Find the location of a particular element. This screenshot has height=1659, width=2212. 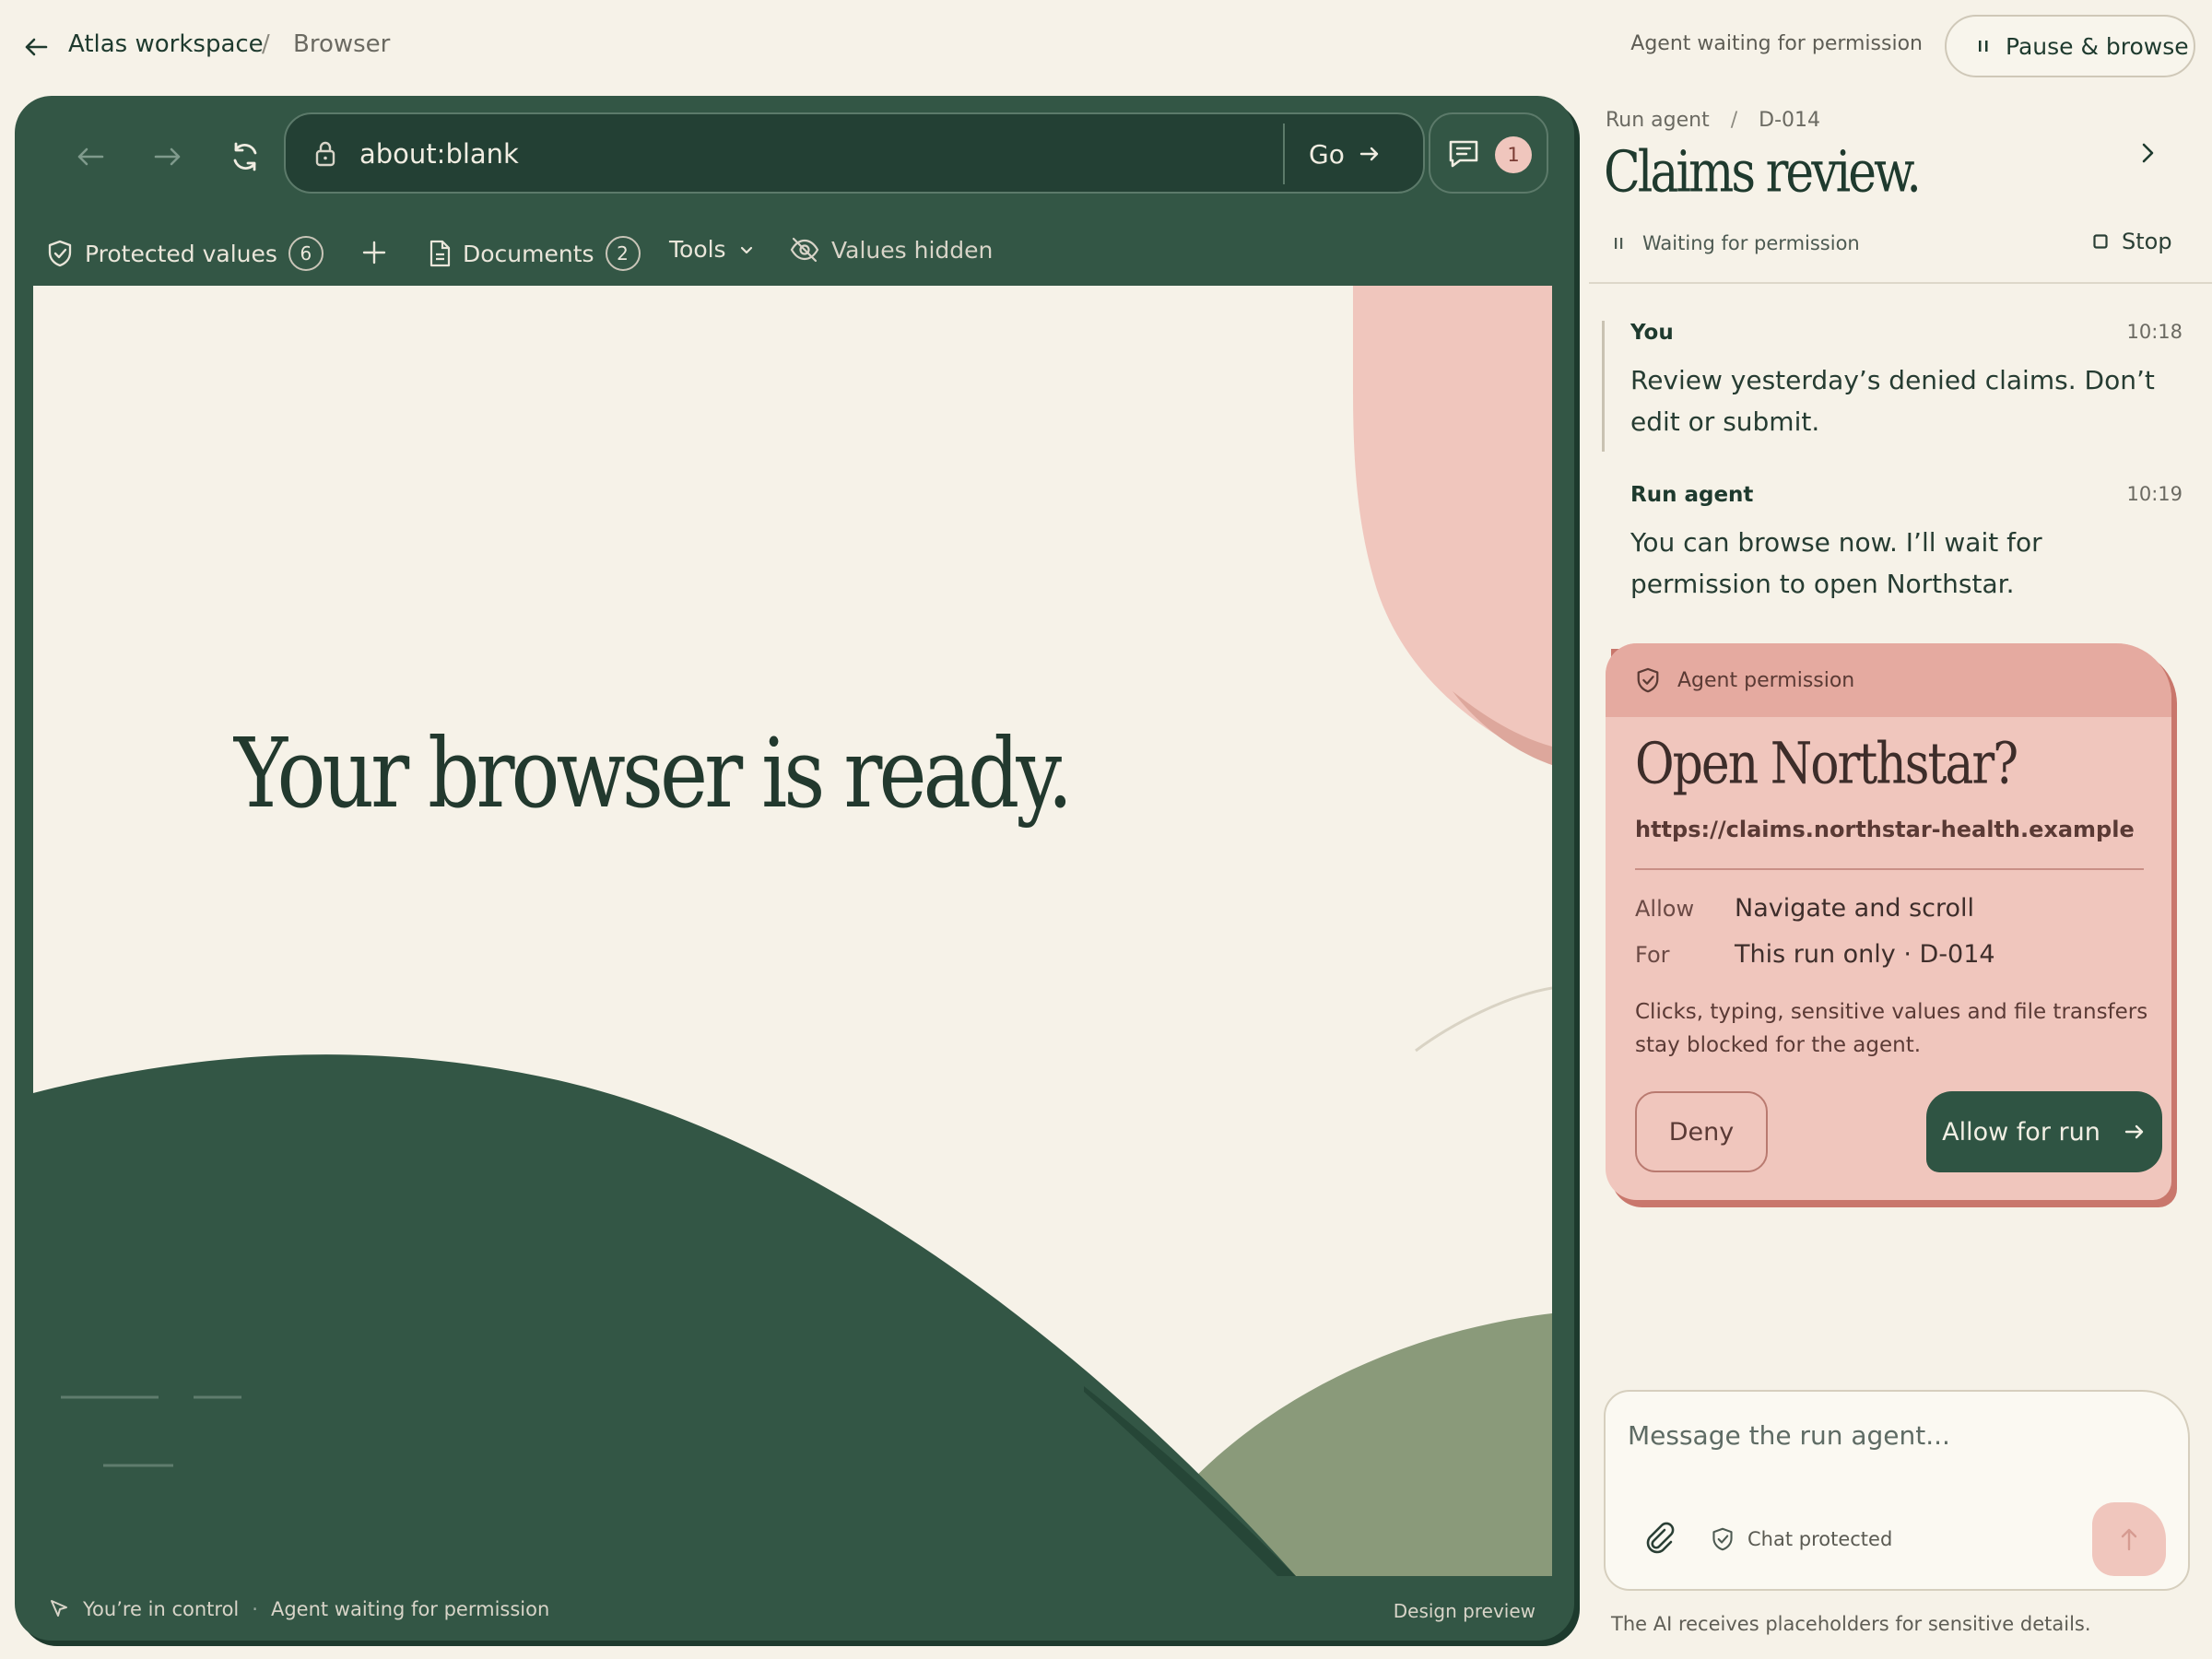

eye-off-icon is located at coordinates (804, 250).